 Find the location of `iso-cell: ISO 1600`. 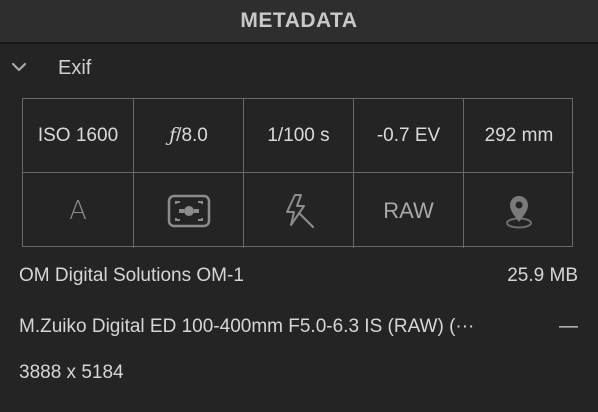

iso-cell: ISO 1600 is located at coordinates (78, 136).